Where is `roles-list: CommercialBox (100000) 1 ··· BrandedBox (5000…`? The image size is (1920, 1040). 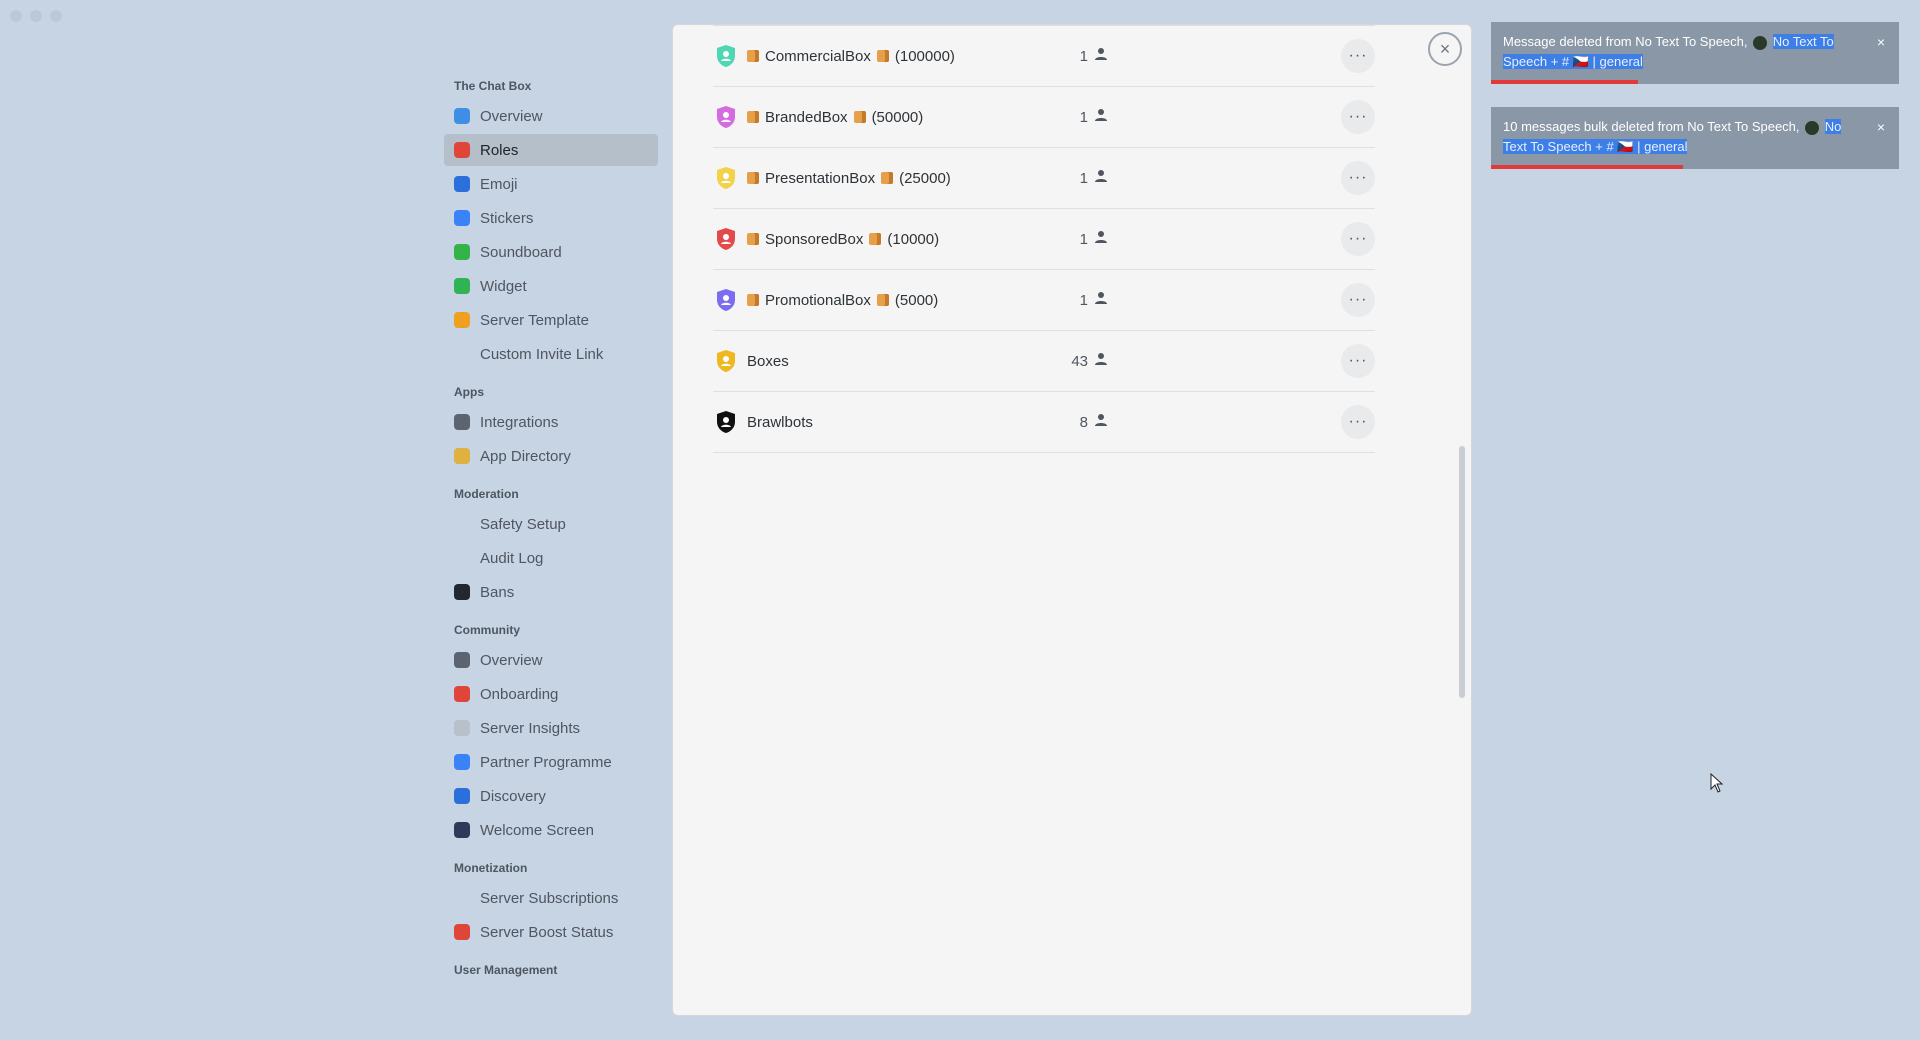
roles-list: CommercialBox (100000) 1 ··· BrandedBox (5000… is located at coordinates (1044, 239).